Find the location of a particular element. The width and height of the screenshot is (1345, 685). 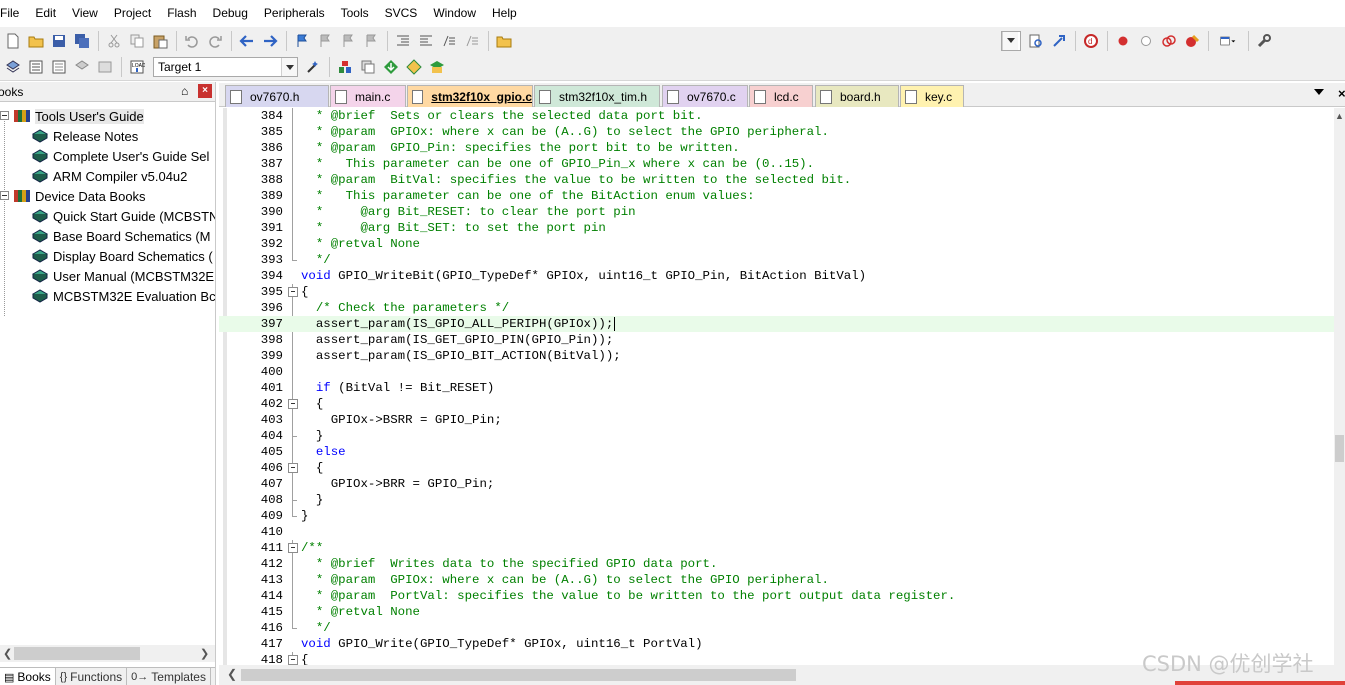

rebuild-icon is located at coordinates (59, 67).